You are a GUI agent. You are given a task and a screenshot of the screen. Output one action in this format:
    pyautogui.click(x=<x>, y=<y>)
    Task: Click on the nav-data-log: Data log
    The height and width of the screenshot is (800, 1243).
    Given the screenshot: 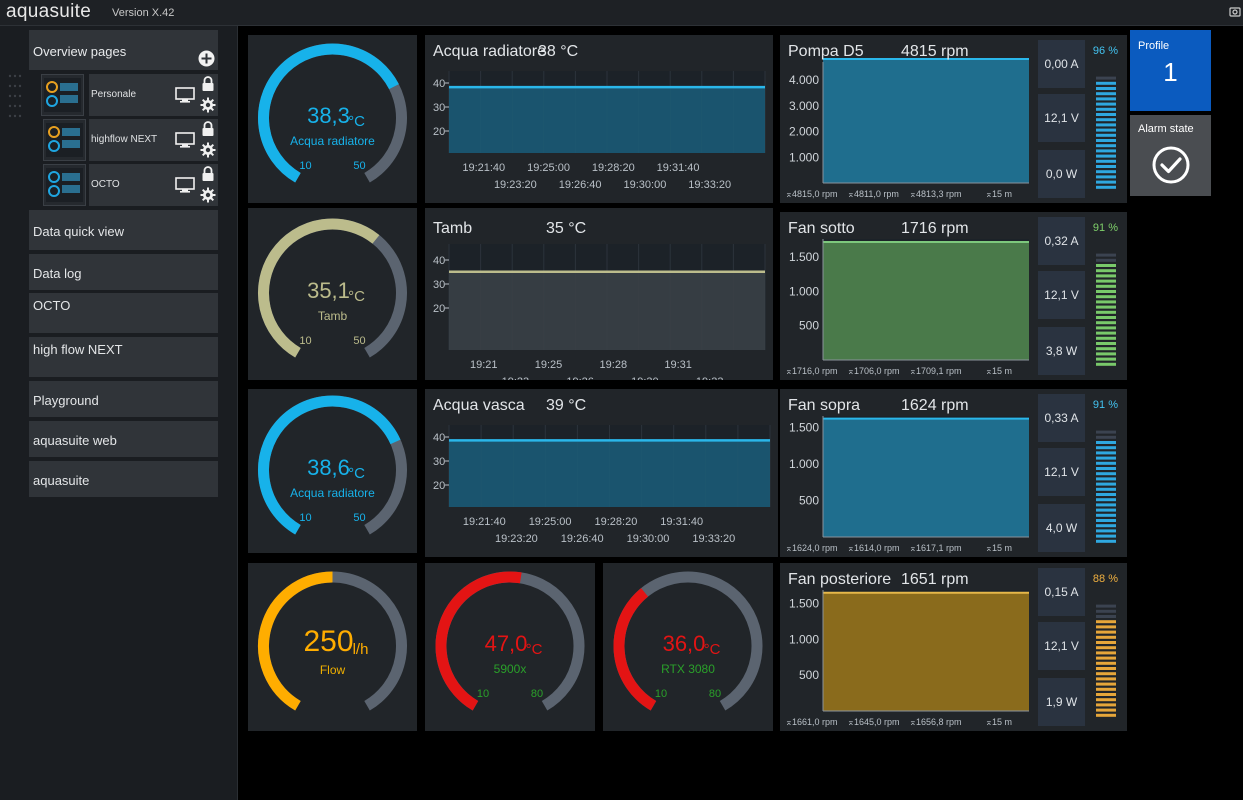 What is the action you would take?
    pyautogui.click(x=123, y=272)
    